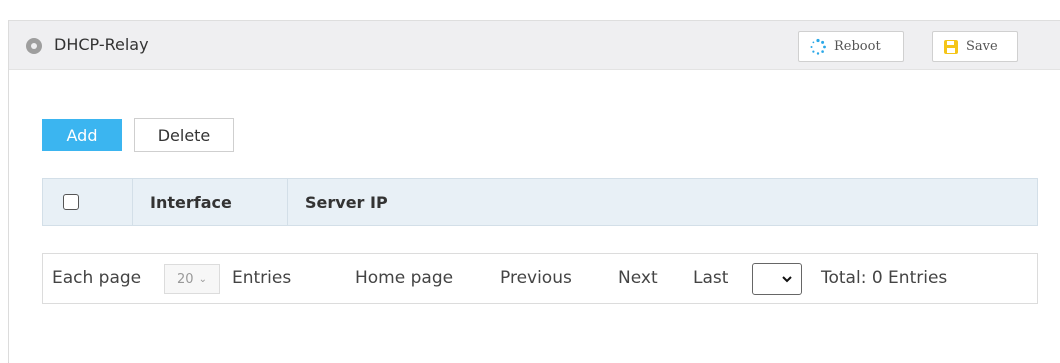 Image resolution: width=1060 pixels, height=363 pixels. Describe the element at coordinates (638, 278) in the screenshot. I see `next-link: Next` at that location.